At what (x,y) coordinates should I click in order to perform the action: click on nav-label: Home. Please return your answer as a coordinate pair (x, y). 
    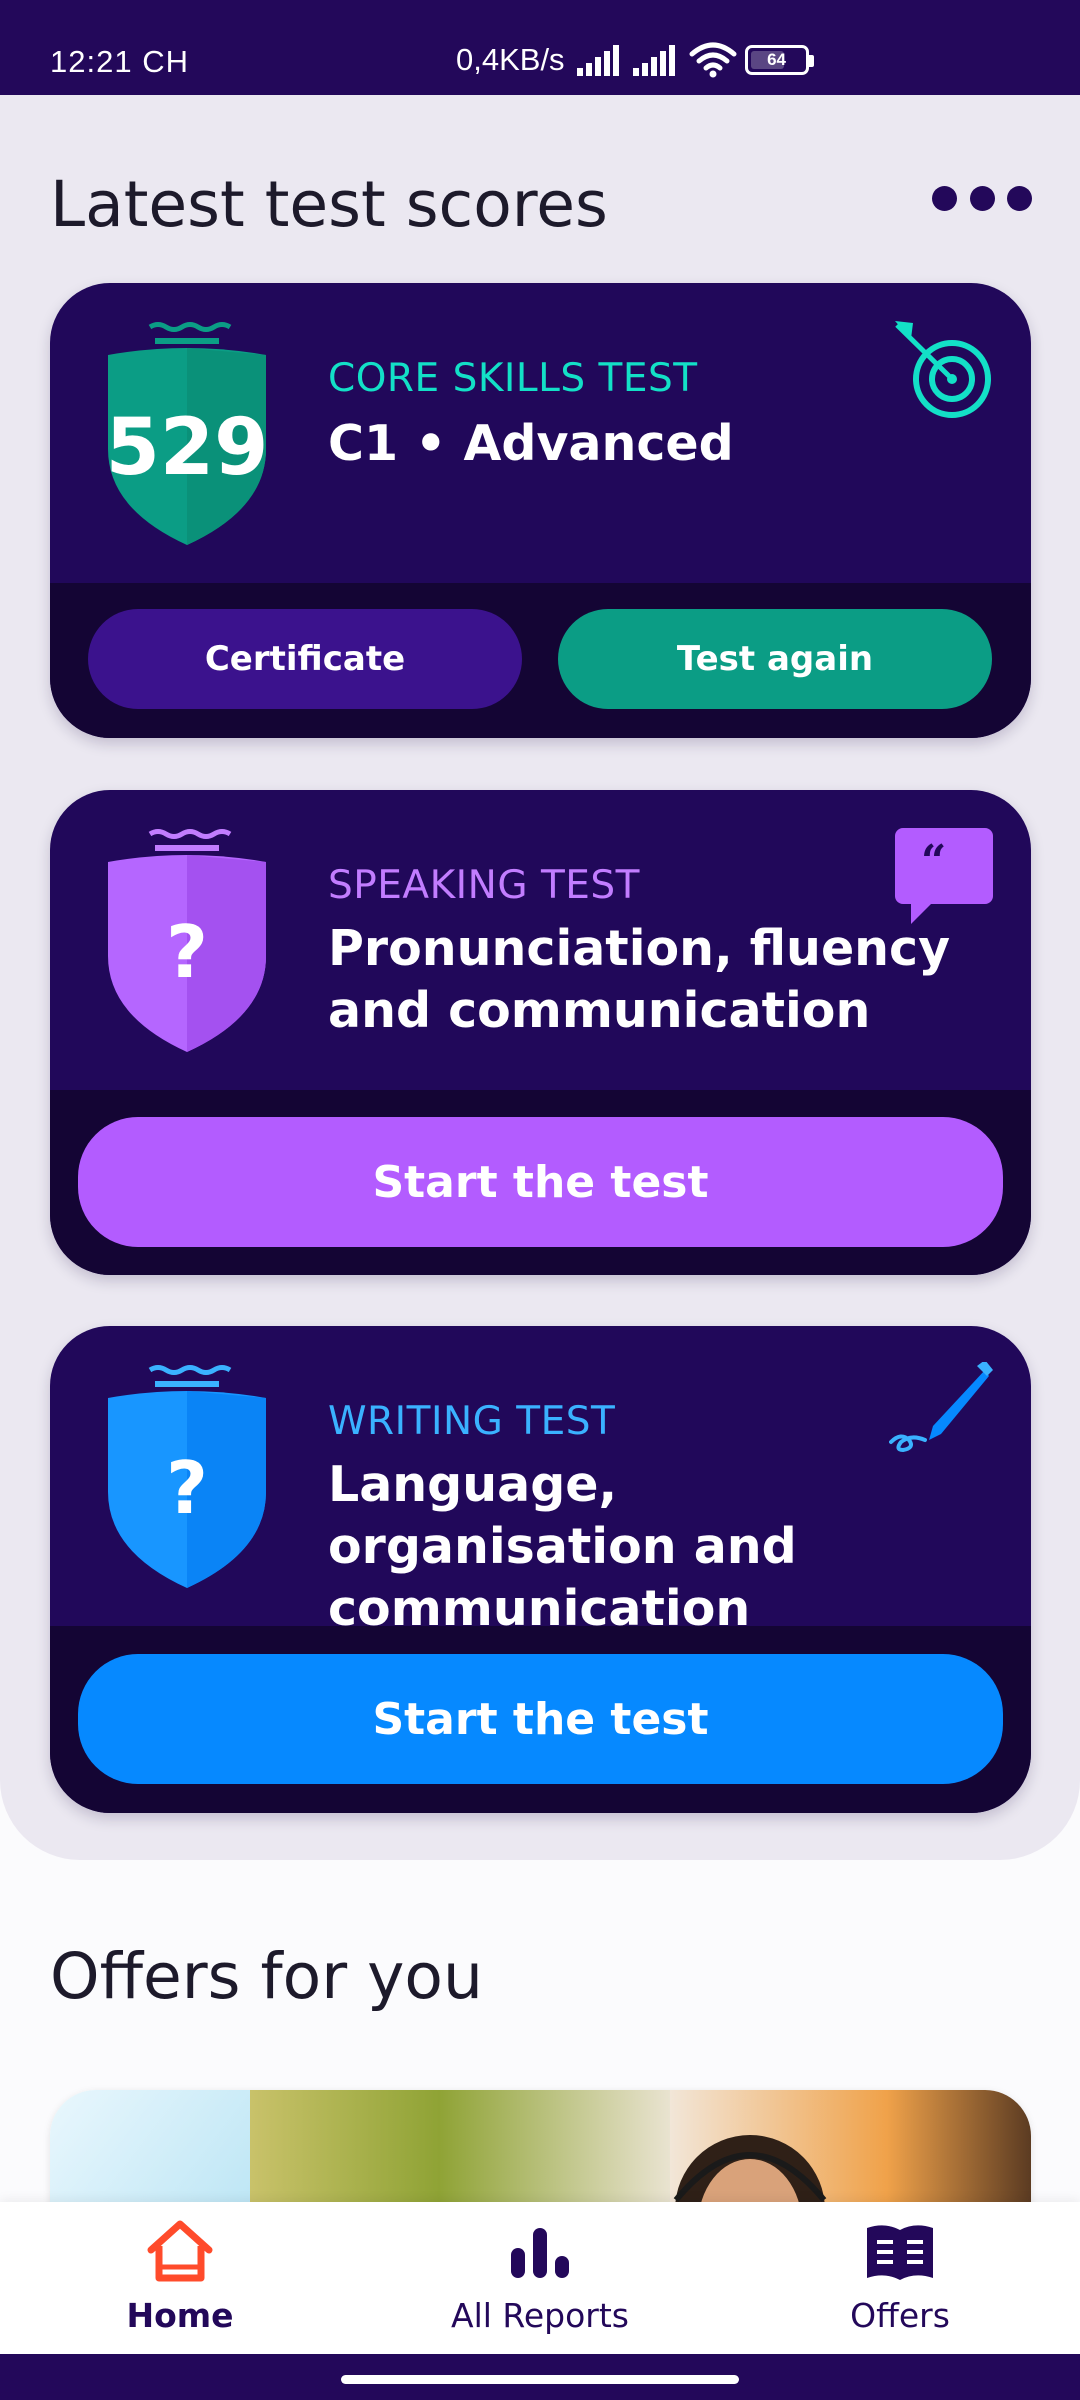
    Looking at the image, I should click on (180, 2315).